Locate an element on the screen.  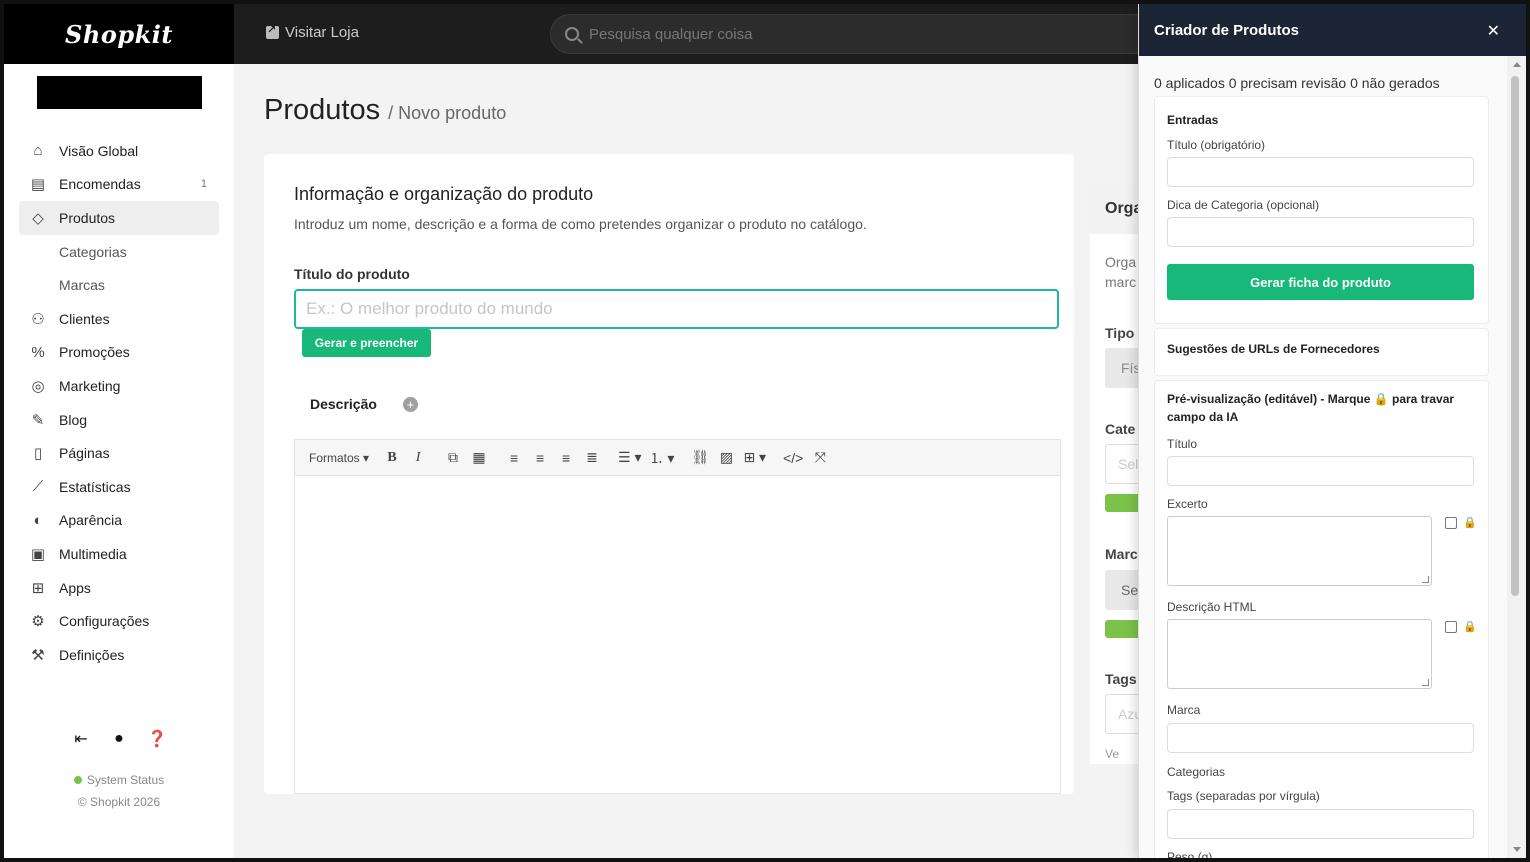
copy-icon: ⧉ is located at coordinates (453, 458).